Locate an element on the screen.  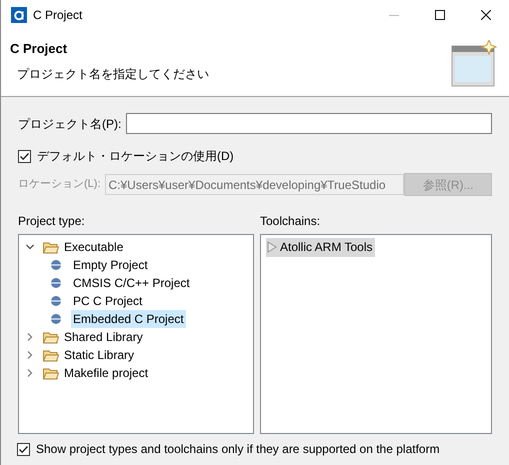
field-label: ロケーション(L): is located at coordinates (59, 184).